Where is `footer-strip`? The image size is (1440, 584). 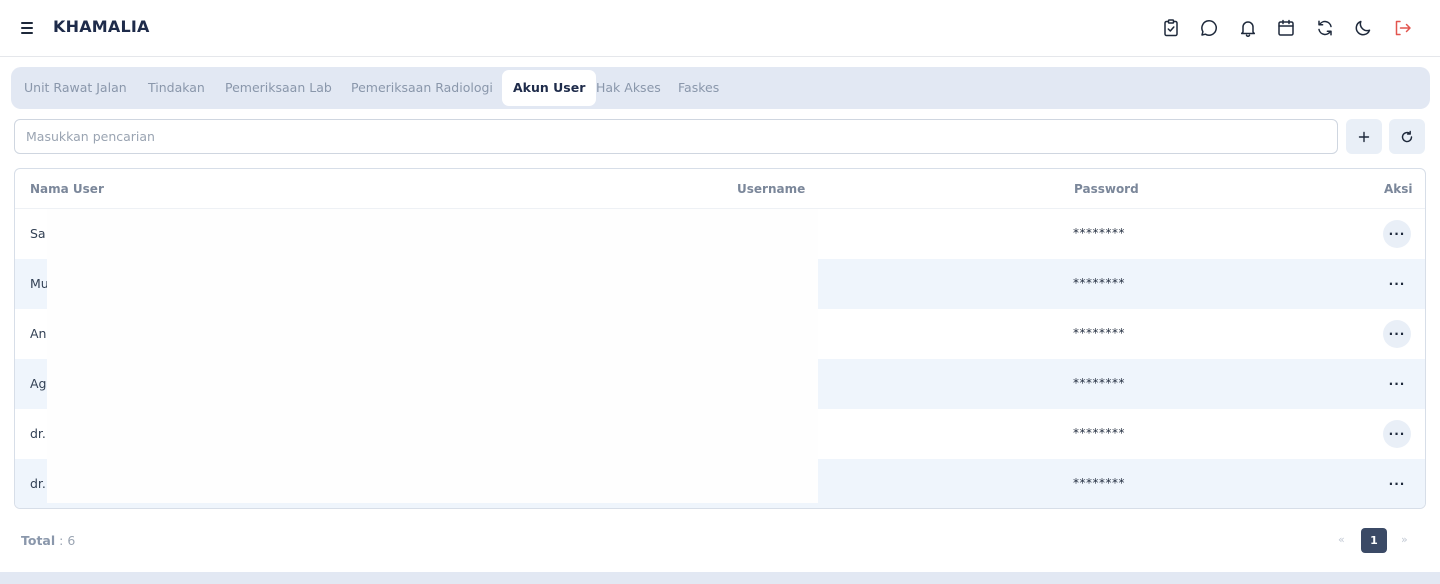
footer-strip is located at coordinates (720, 578).